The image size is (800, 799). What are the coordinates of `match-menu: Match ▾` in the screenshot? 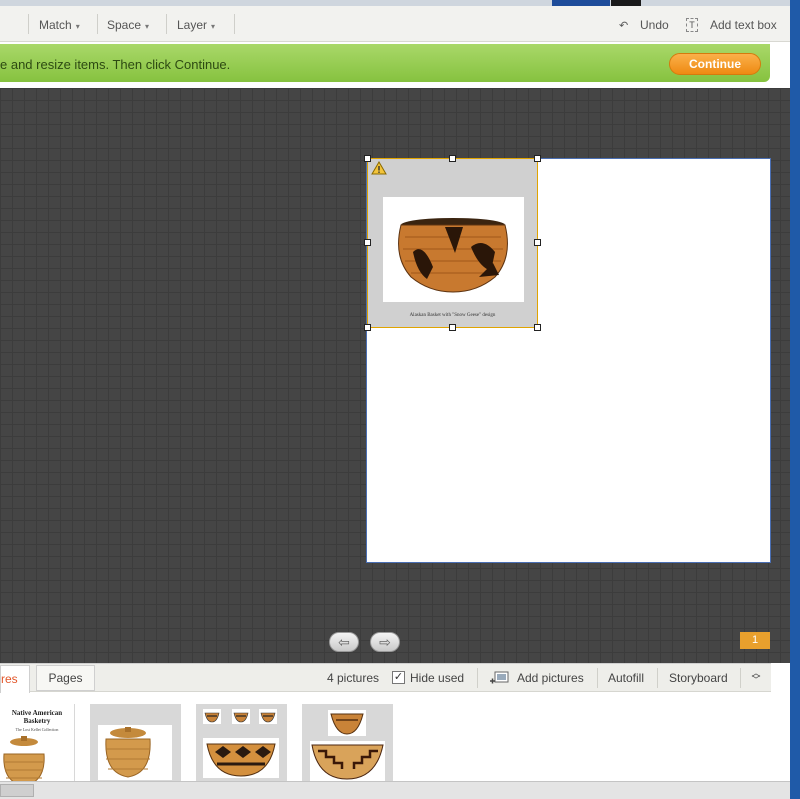 It's located at (59, 25).